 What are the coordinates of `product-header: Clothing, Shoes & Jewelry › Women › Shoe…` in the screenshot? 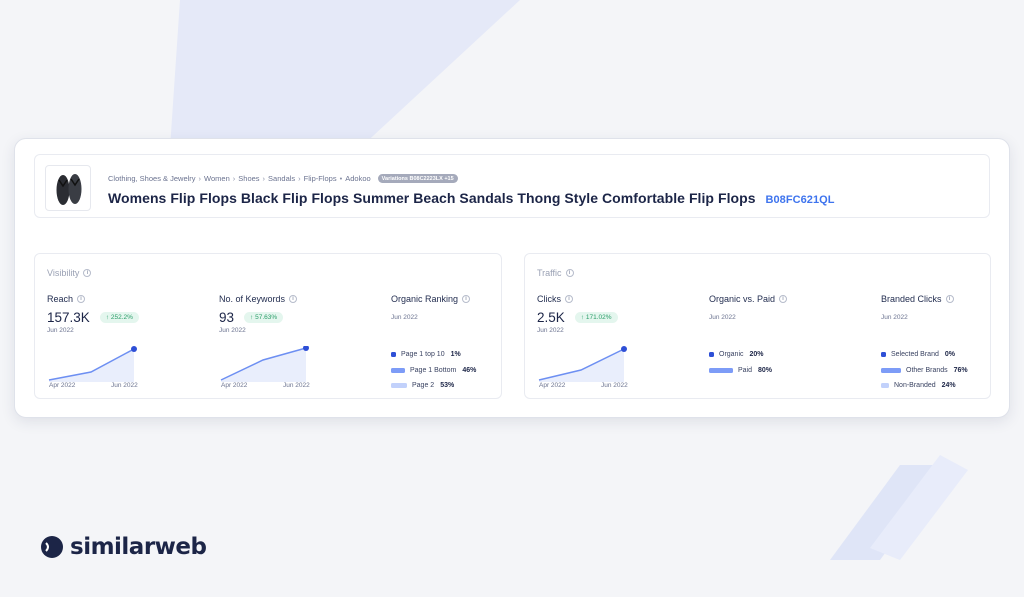 It's located at (512, 186).